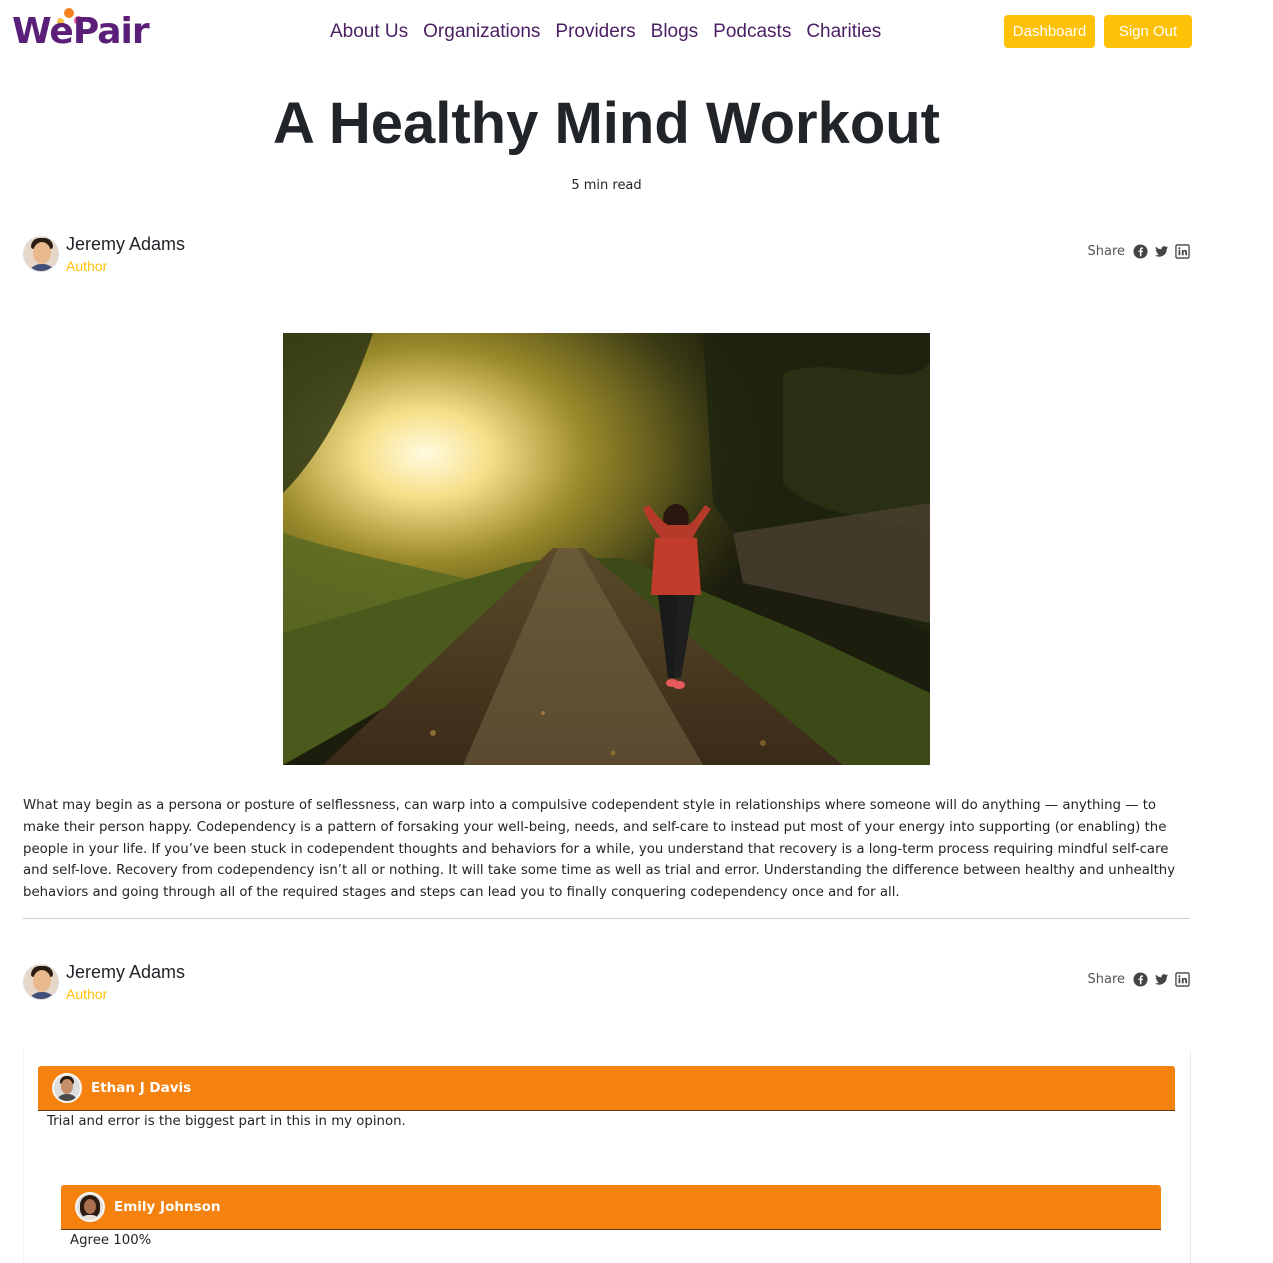  What do you see at coordinates (608, 256) in the screenshot?
I see `author-row-top: Jeremy Adams Author Share` at bounding box center [608, 256].